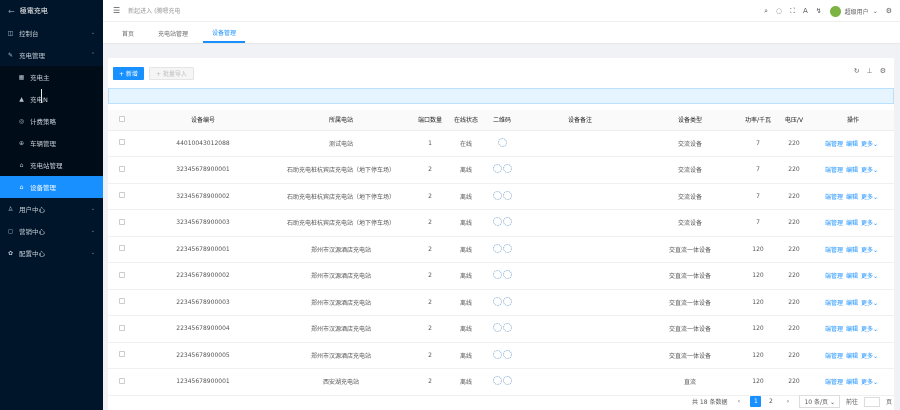  Describe the element at coordinates (853, 11) in the screenshot. I see `user-menu: 超级用户 ⌄` at that location.